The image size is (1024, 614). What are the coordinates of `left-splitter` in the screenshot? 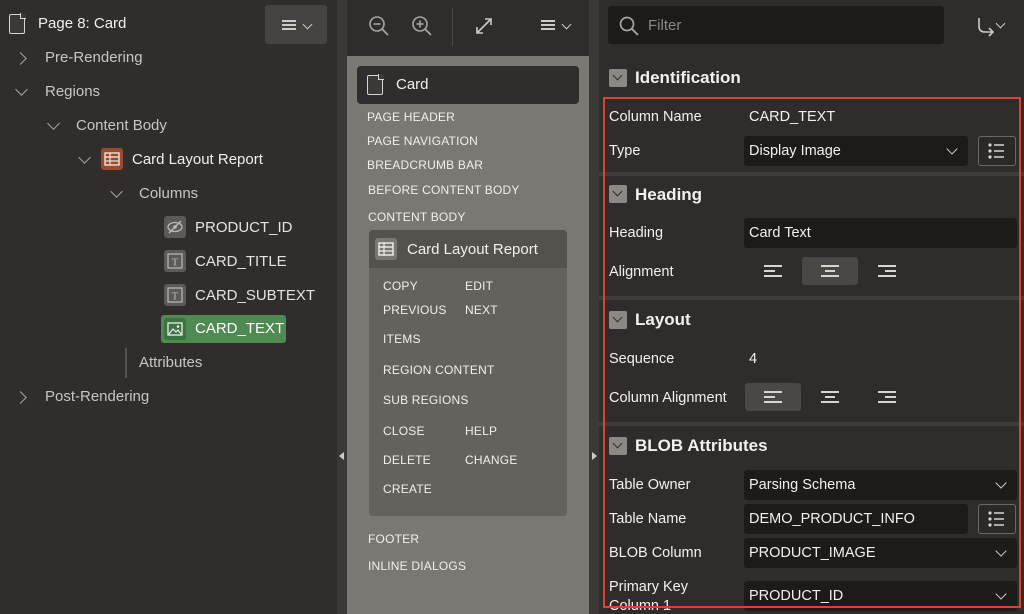 It's located at (342, 307).